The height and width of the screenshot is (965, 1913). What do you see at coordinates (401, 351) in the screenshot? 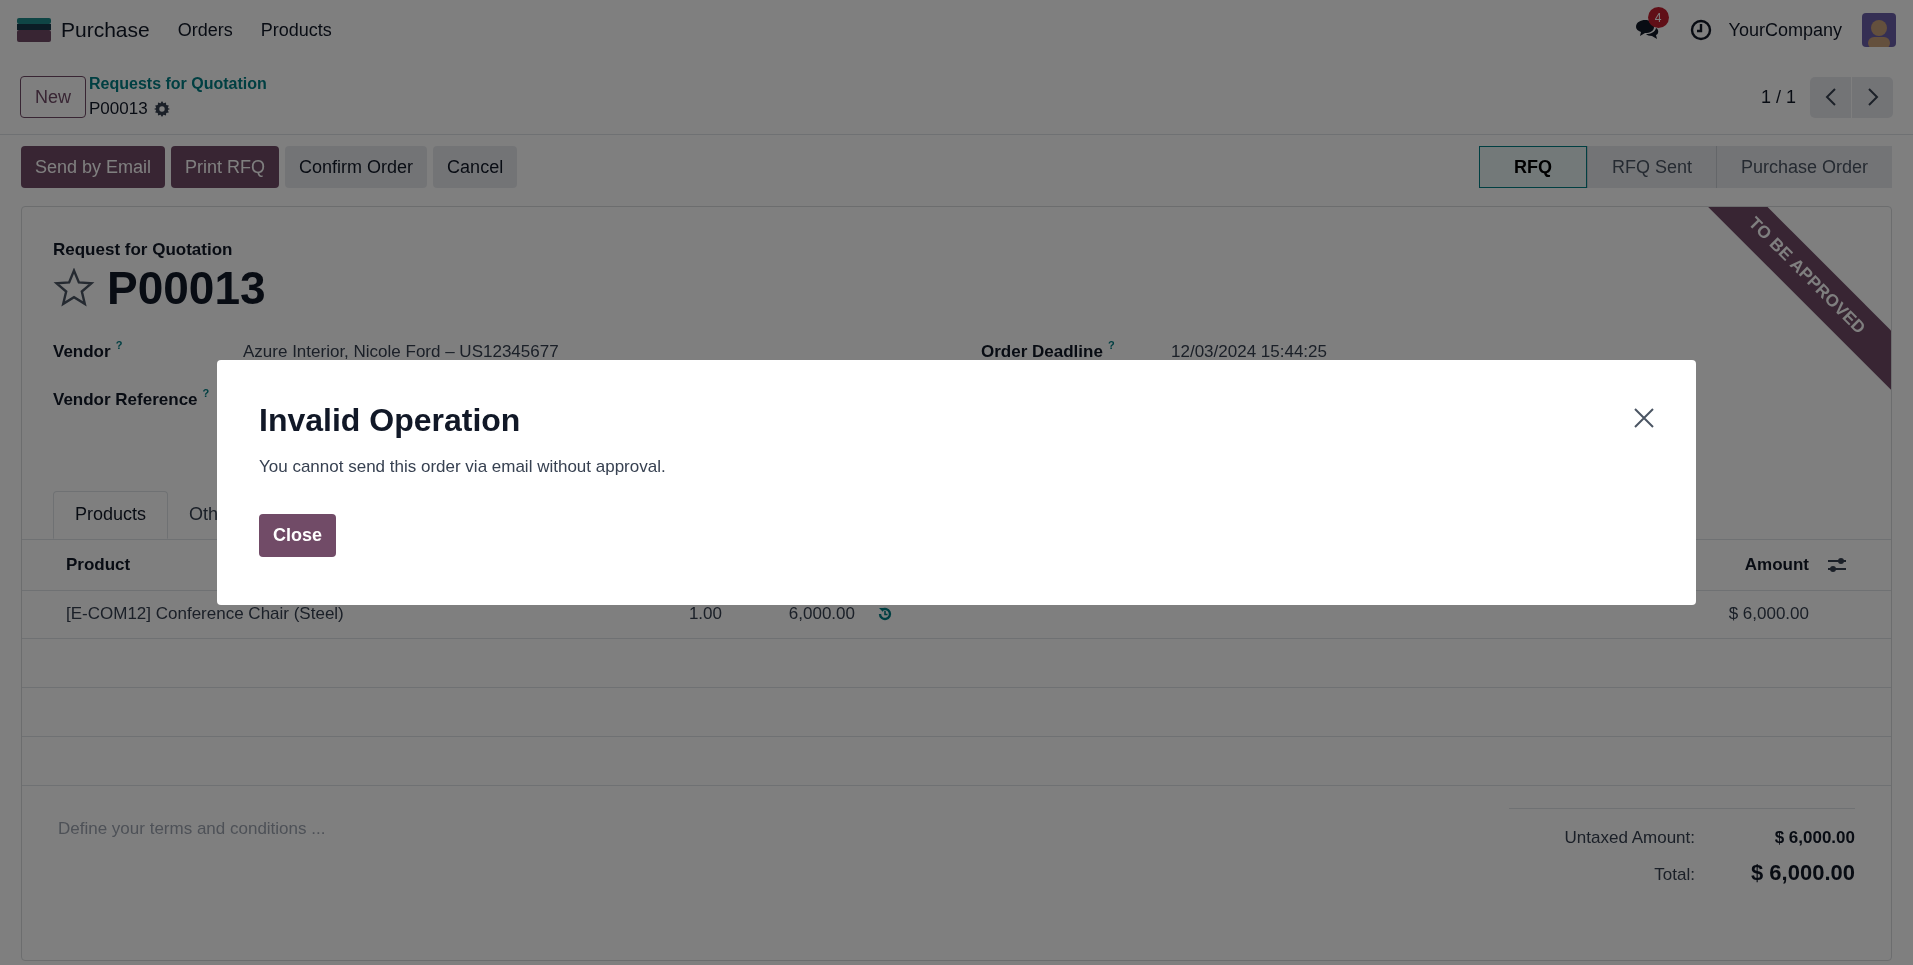
I see `field-value: Azure Interior, Nicole Ford – US12345677` at bounding box center [401, 351].